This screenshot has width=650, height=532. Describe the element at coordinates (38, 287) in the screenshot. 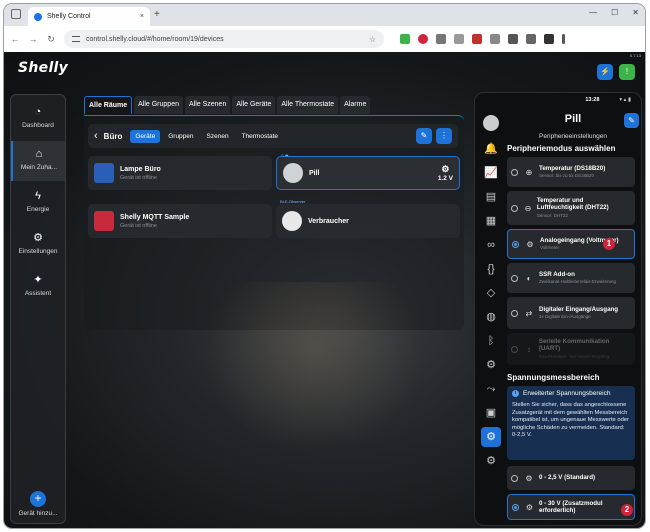

I see `sidebar-item-assistant: ✦ Assistent` at that location.